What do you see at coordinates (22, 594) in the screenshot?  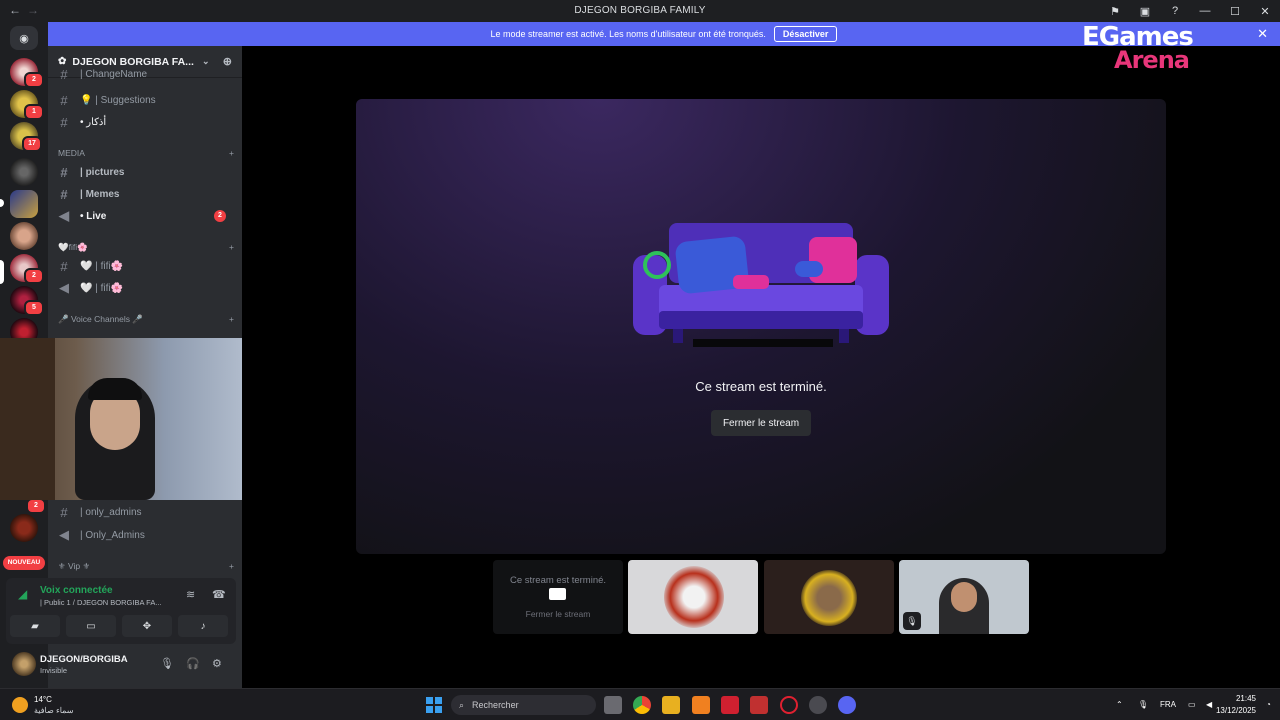 I see `signal-icon: ◢` at bounding box center [22, 594].